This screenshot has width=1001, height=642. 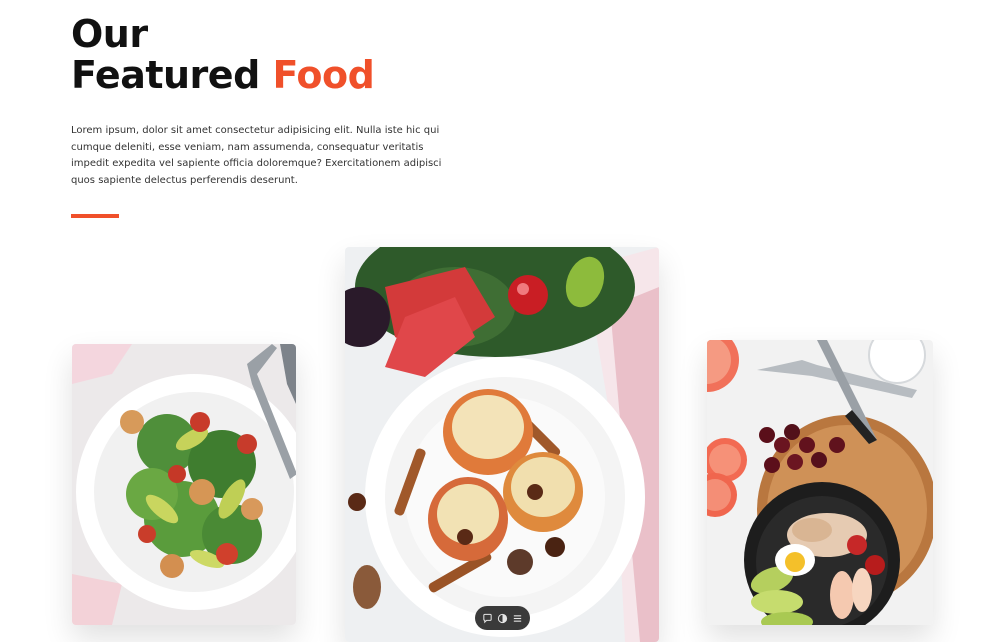 What do you see at coordinates (488, 618) in the screenshot?
I see `comment-icon` at bounding box center [488, 618].